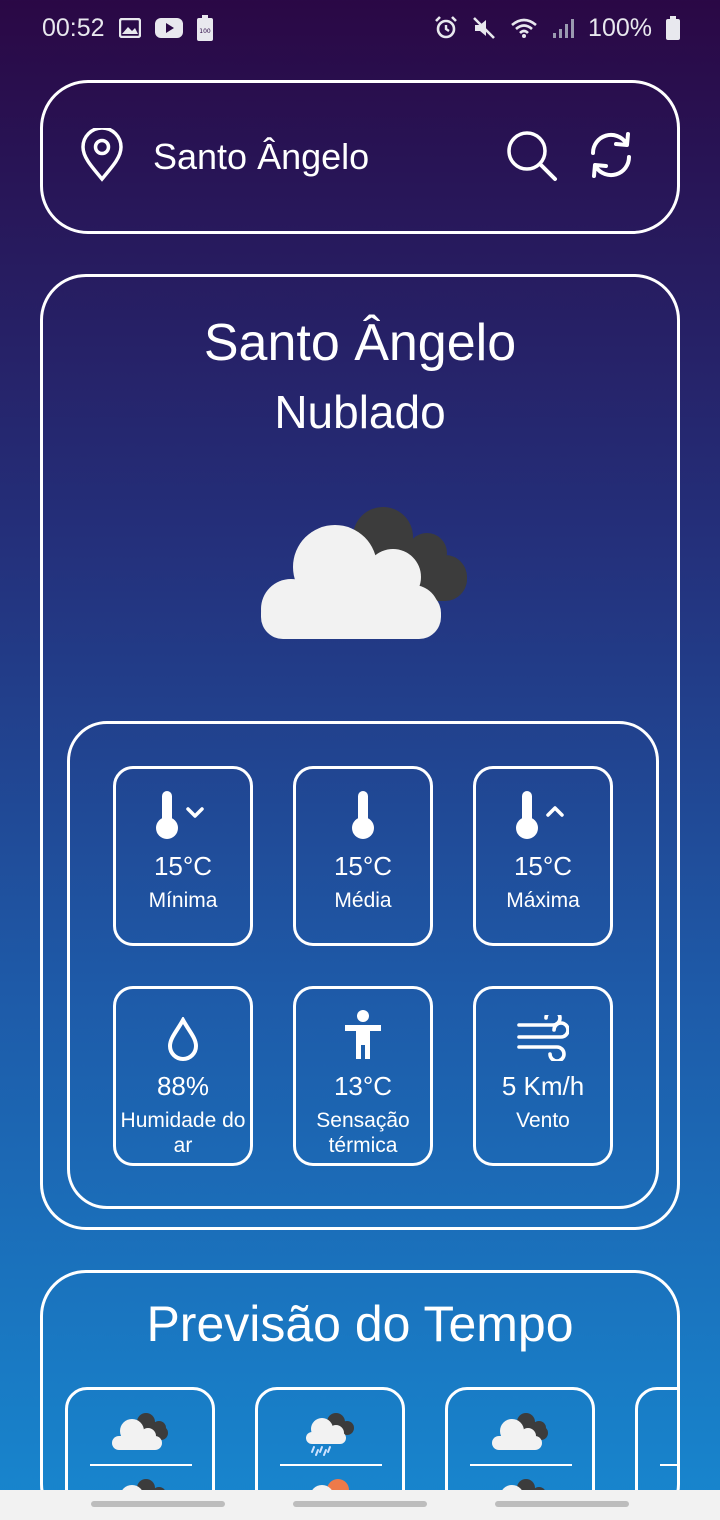 The width and height of the screenshot is (720, 1520). I want to click on status-left: 00:52 100, so click(127, 28).